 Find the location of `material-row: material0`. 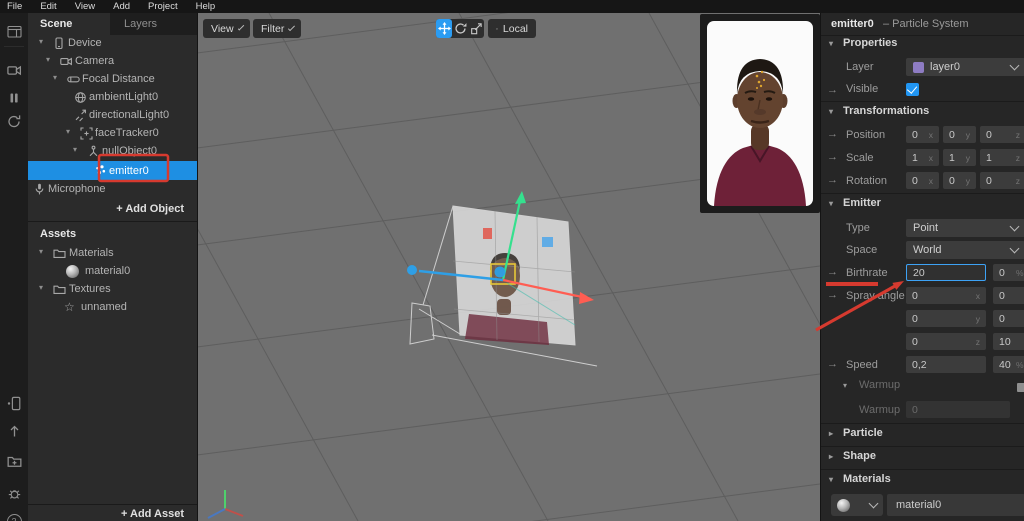

material-row: material0 is located at coordinates (922, 505).